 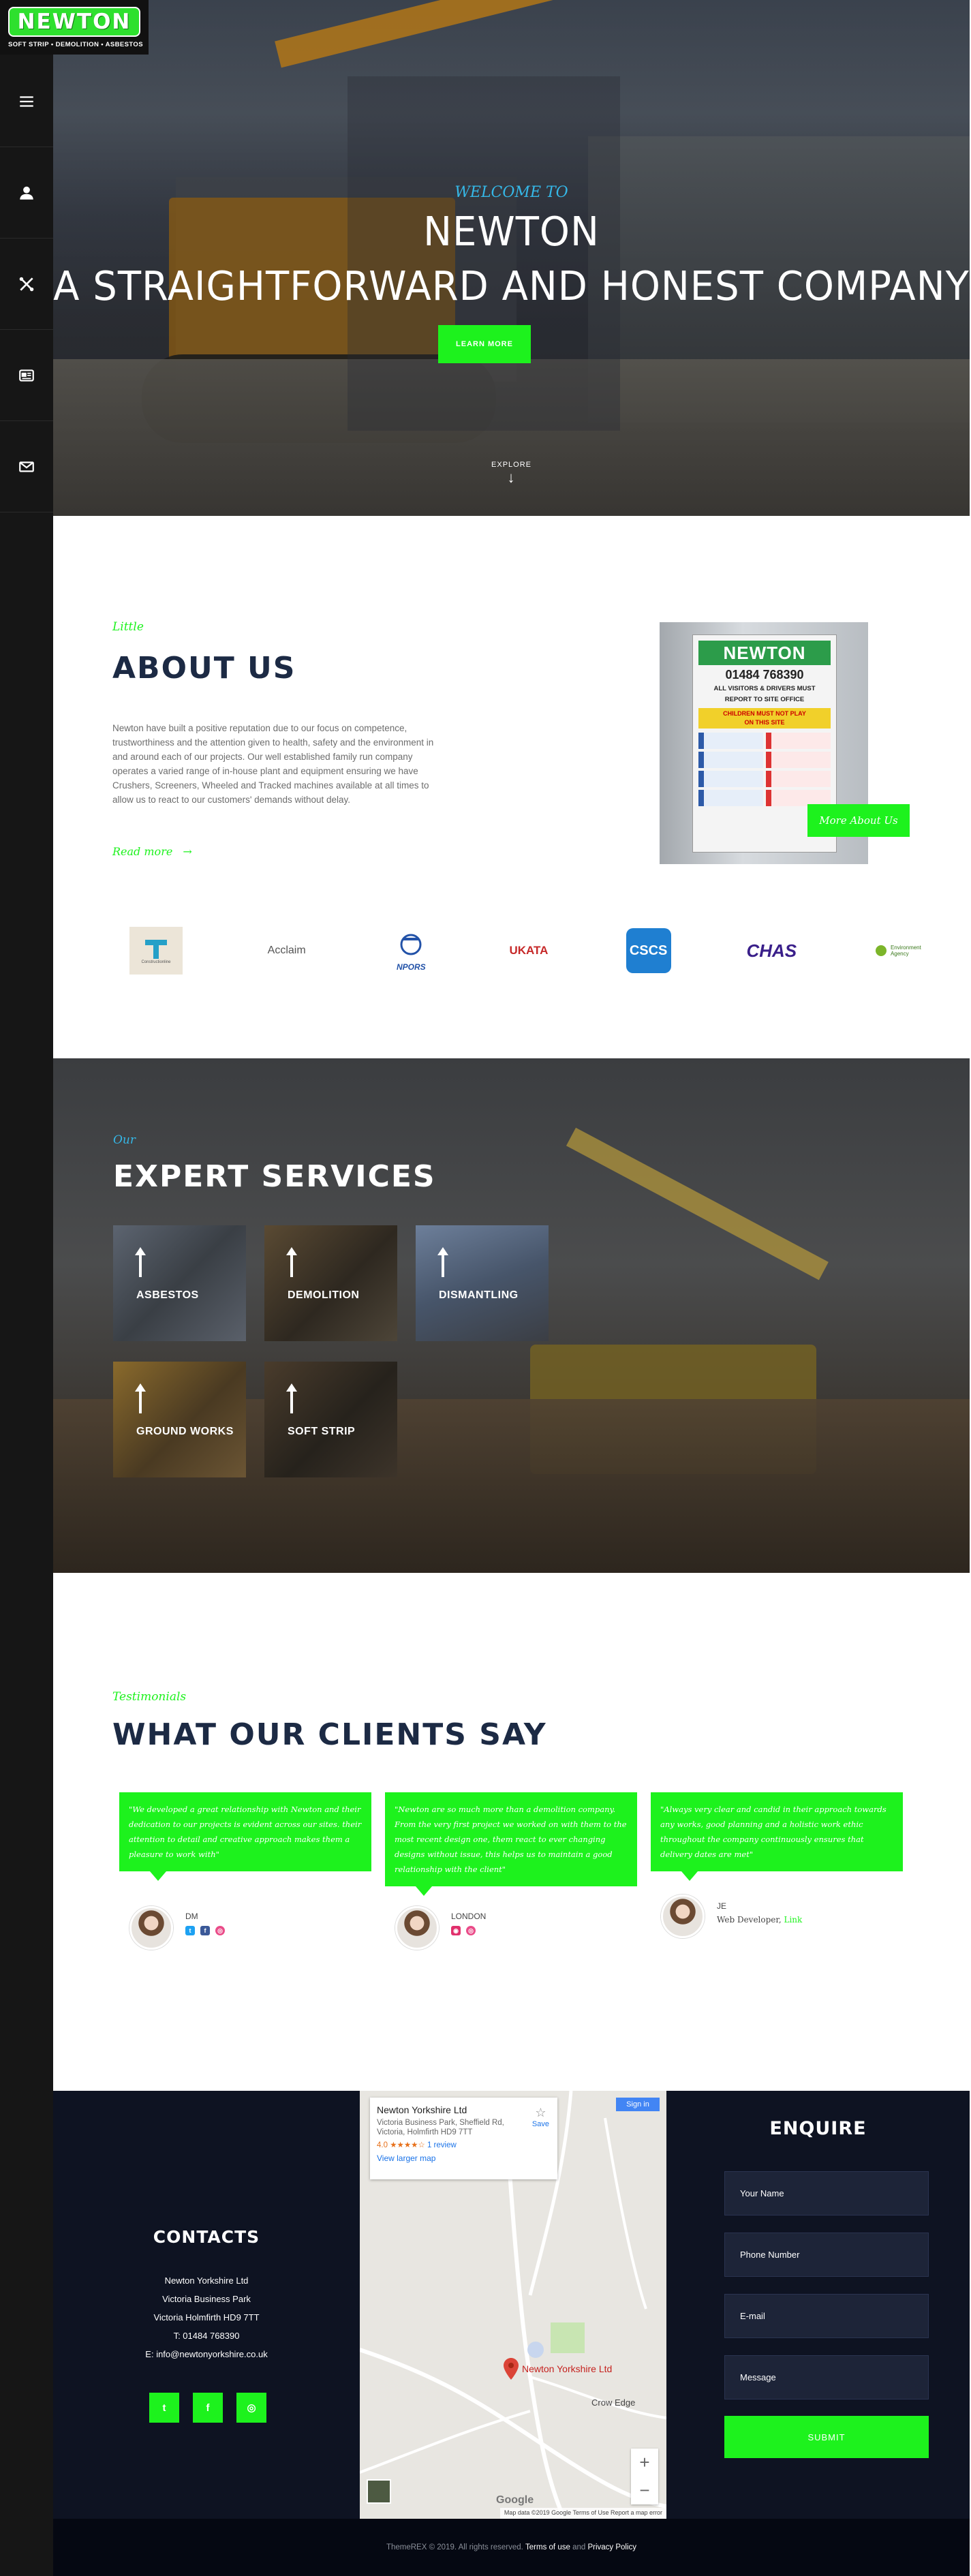 What do you see at coordinates (128, 627) in the screenshot?
I see `about-eyebrow: Little` at bounding box center [128, 627].